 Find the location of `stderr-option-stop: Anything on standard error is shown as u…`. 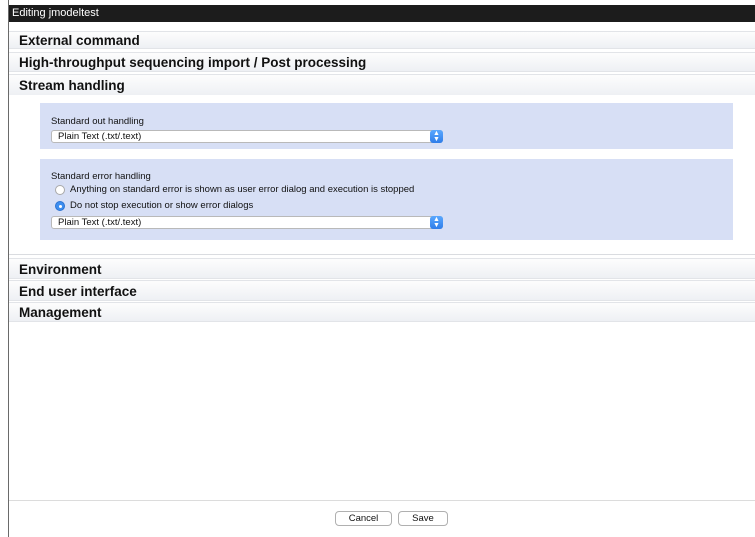

stderr-option-stop: Anything on standard error is shown as u… is located at coordinates (234, 190).